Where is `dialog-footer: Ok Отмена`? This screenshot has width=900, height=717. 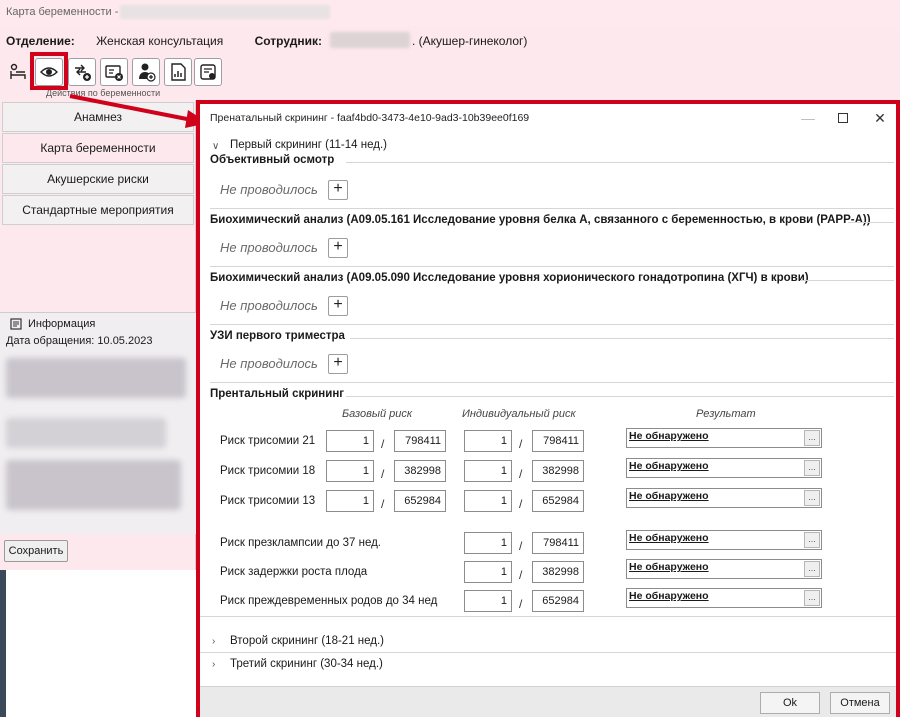
dialog-footer: Ok Отмена is located at coordinates (548, 701).